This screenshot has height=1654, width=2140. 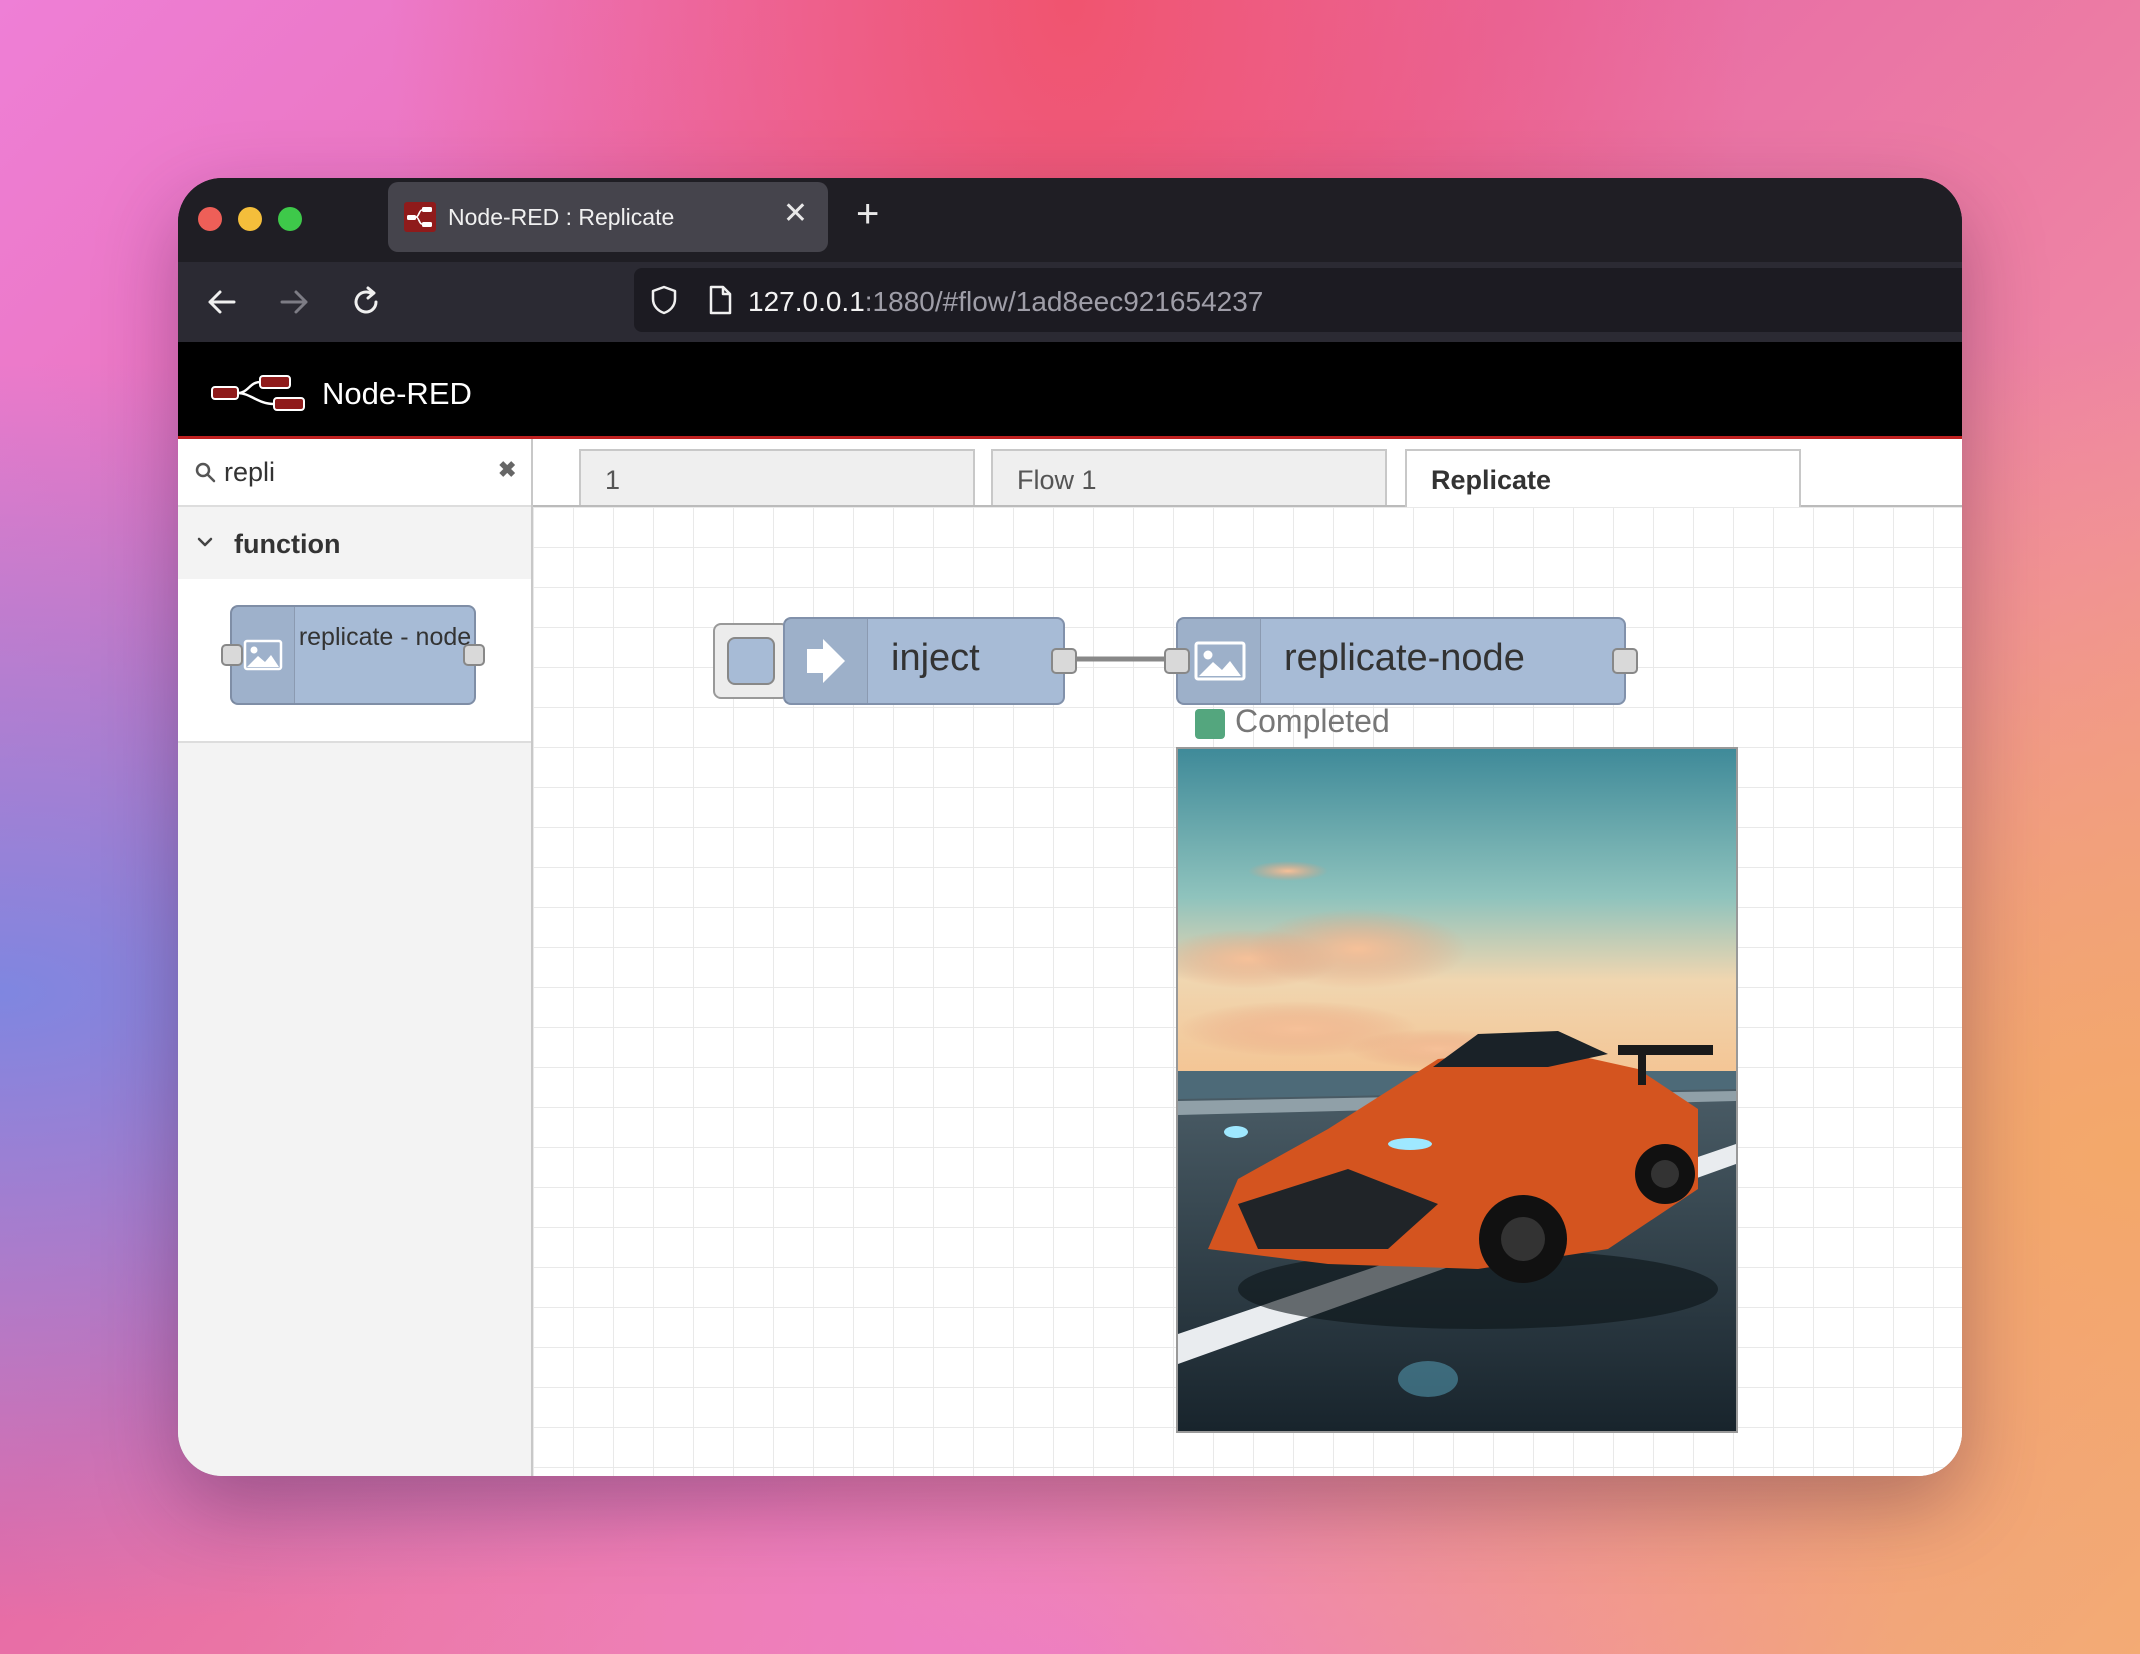 I want to click on replicate-node: replicate-node, so click(x=1401, y=661).